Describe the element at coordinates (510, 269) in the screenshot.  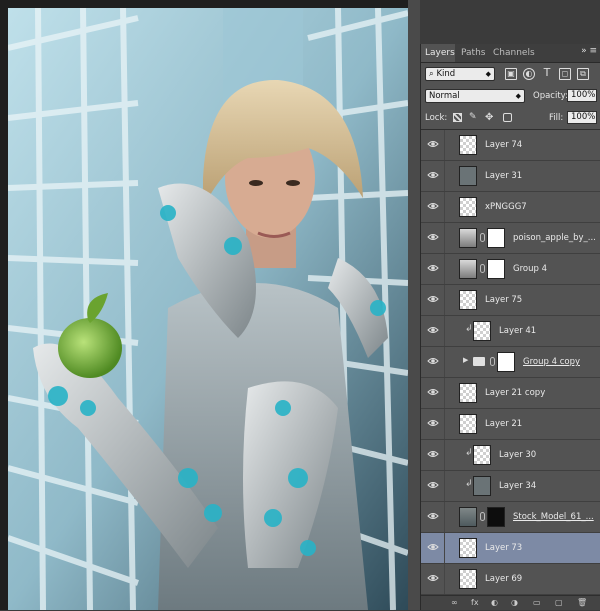
I see `layer-row: Group 4` at that location.